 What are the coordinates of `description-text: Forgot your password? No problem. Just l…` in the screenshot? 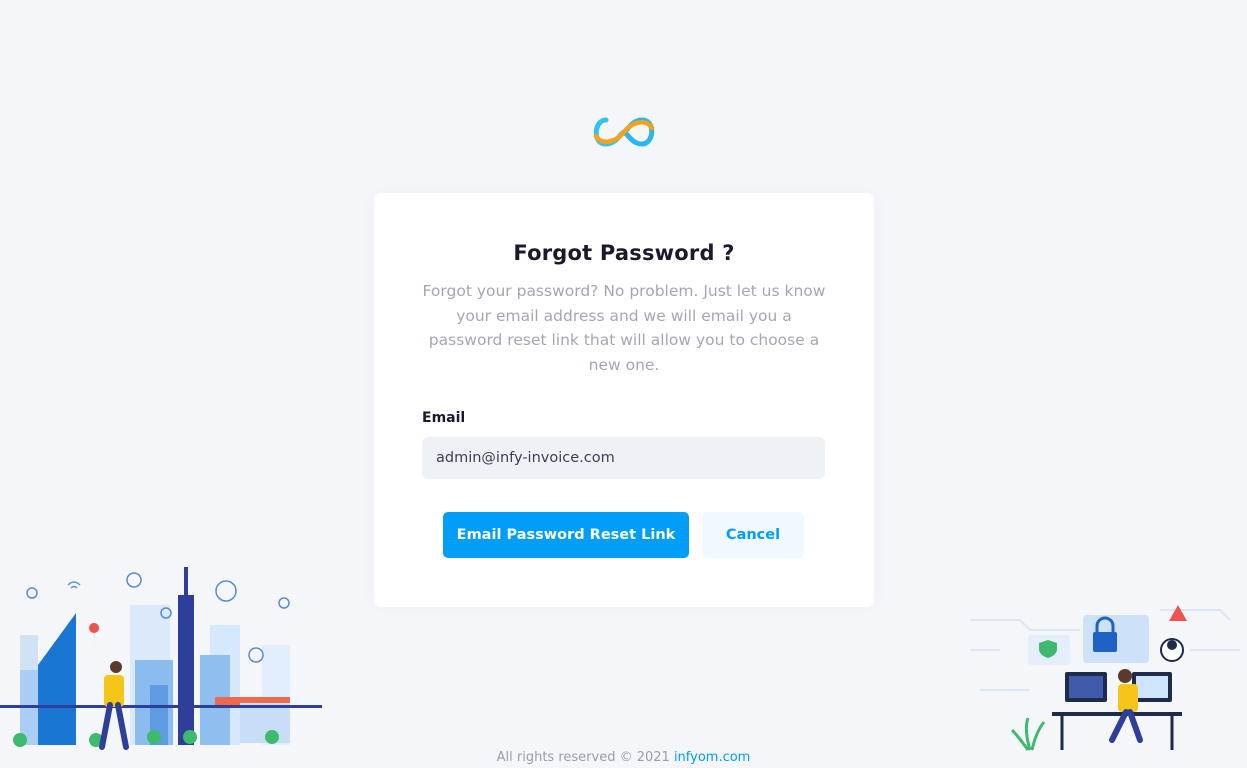 It's located at (624, 328).